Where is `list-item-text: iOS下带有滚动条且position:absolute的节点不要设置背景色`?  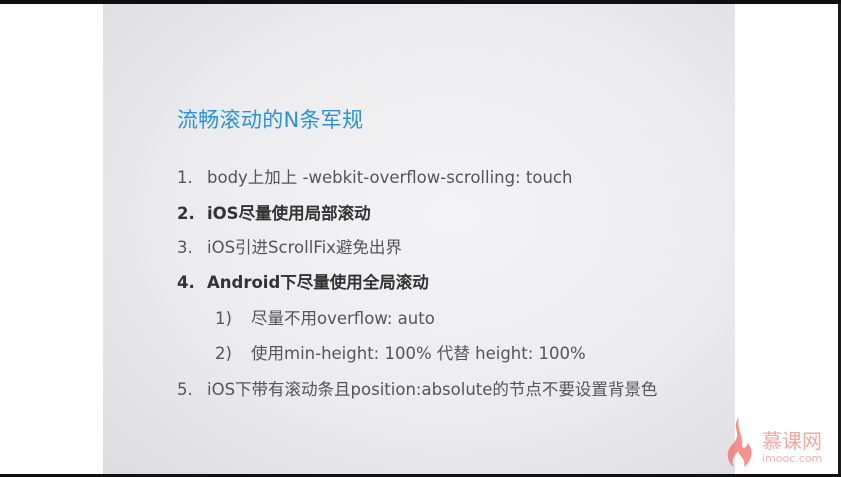 list-item-text: iOS下带有滚动条且position:absolute的节点不要设置背景色 is located at coordinates (432, 389).